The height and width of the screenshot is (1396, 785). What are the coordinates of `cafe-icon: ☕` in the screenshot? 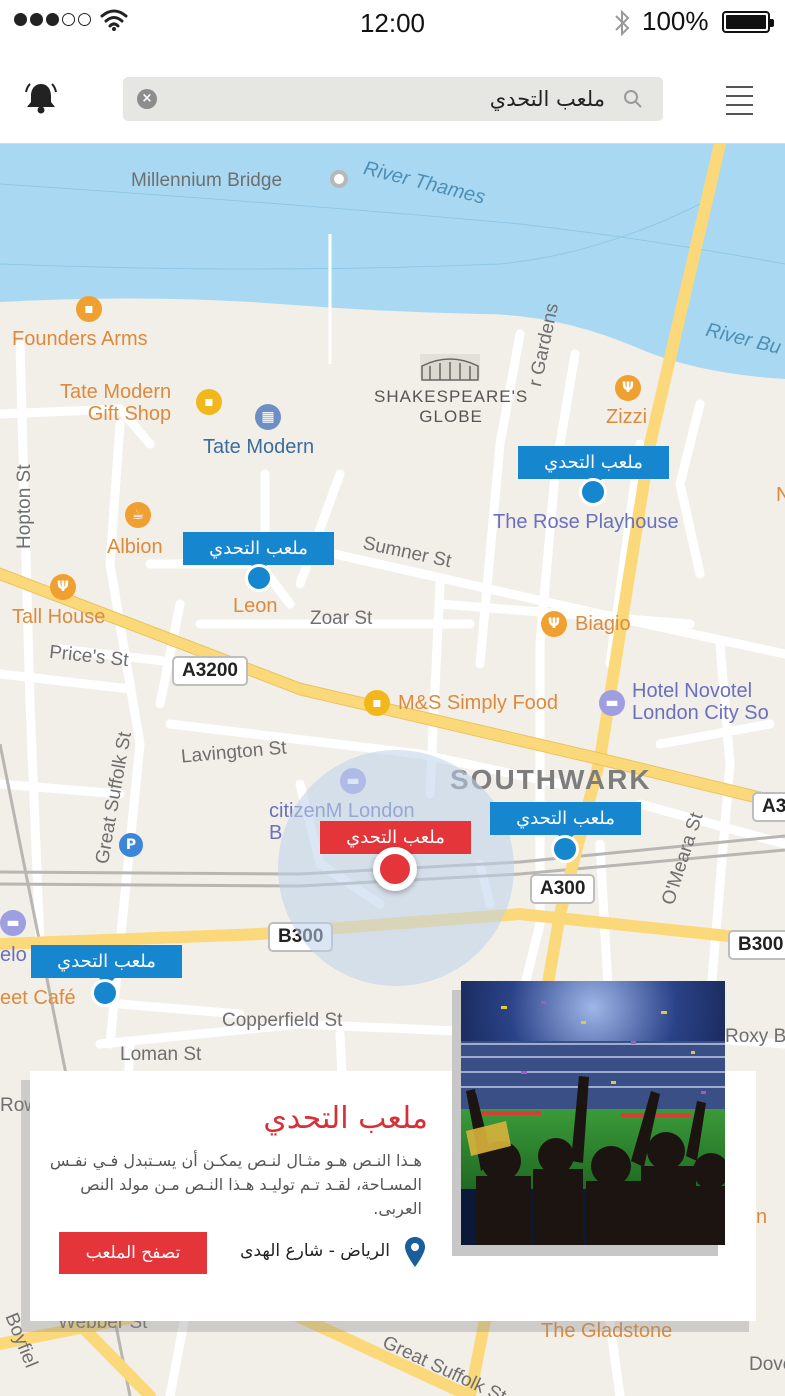 It's located at (138, 515).